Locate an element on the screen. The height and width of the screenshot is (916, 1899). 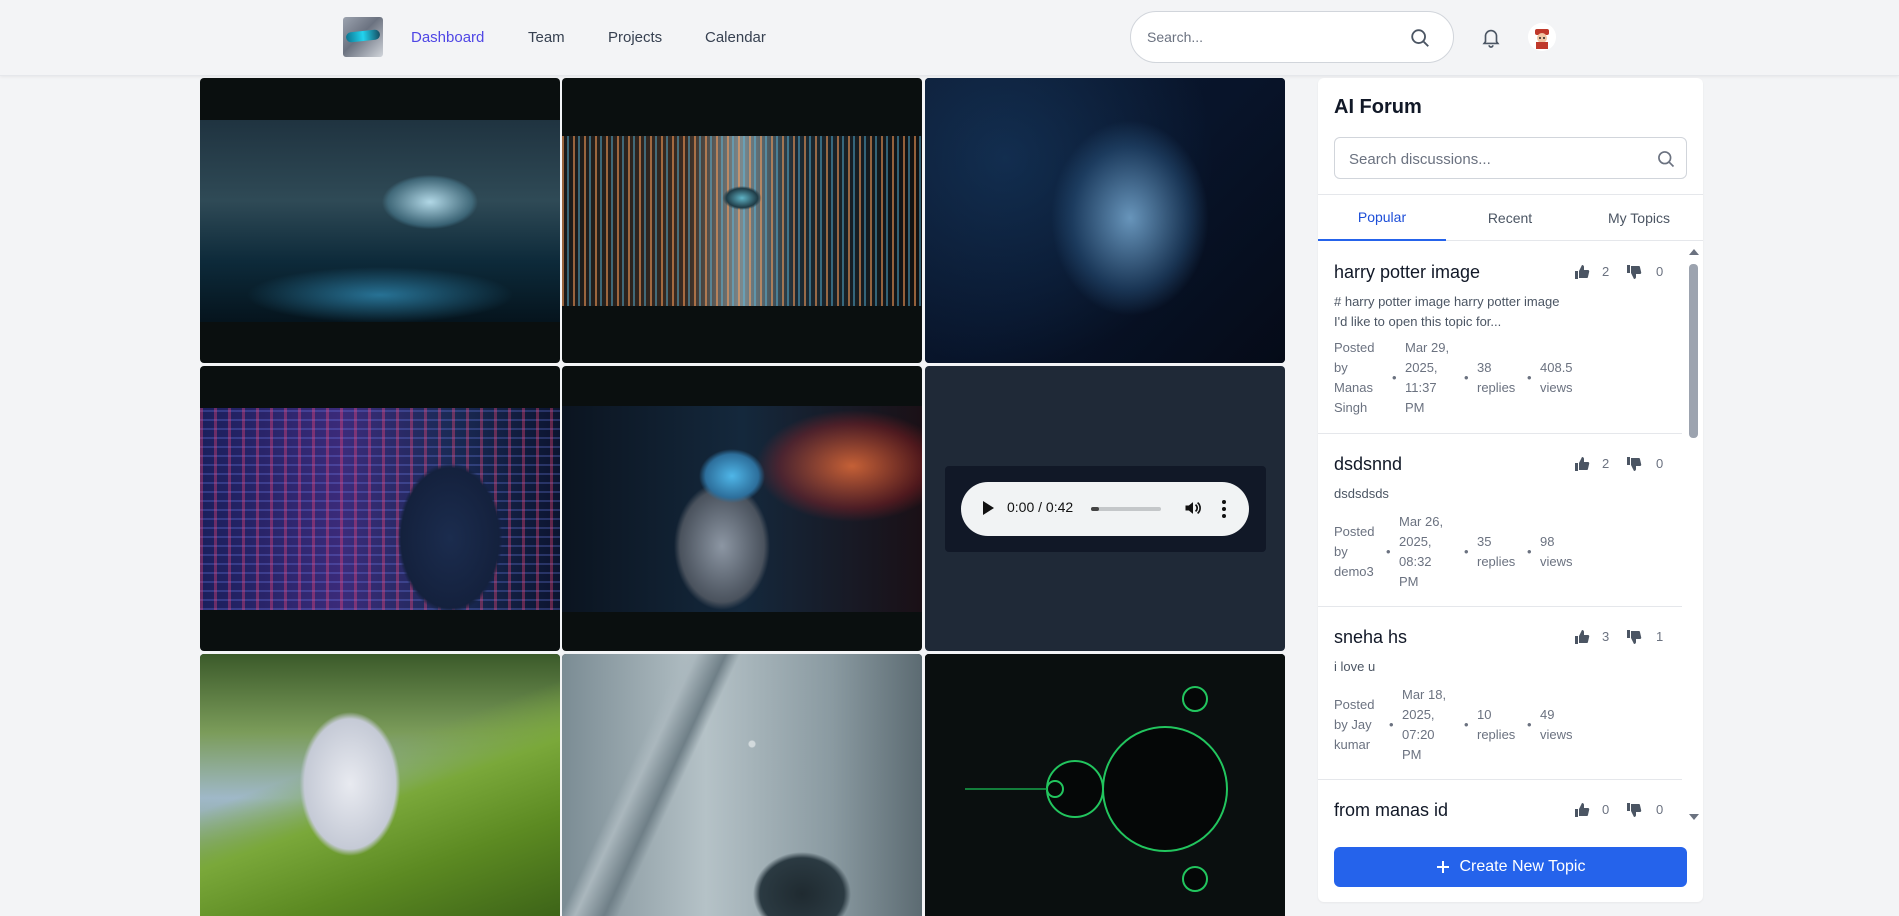
media-tile-audio: 0:00 / 0:42 is located at coordinates (1105, 508).